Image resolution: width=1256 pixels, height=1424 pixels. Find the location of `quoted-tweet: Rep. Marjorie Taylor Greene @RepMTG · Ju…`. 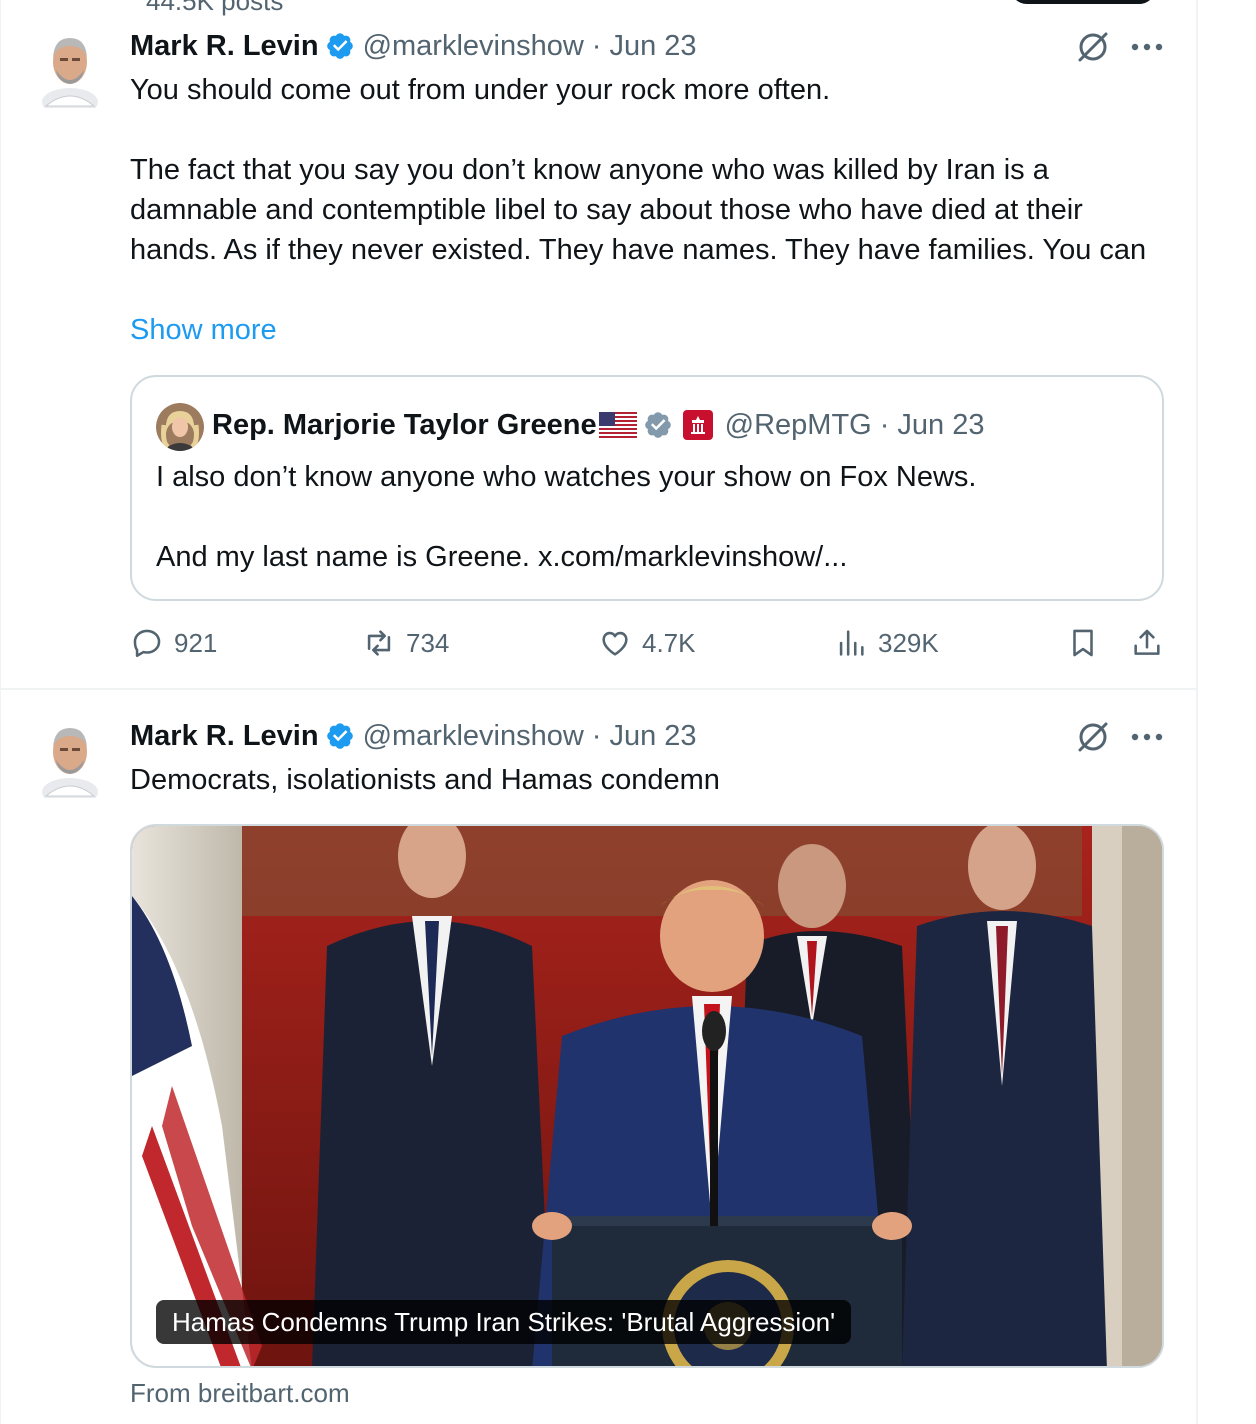

quoted-tweet: Rep. Marjorie Taylor Greene @RepMTG · Ju… is located at coordinates (647, 488).